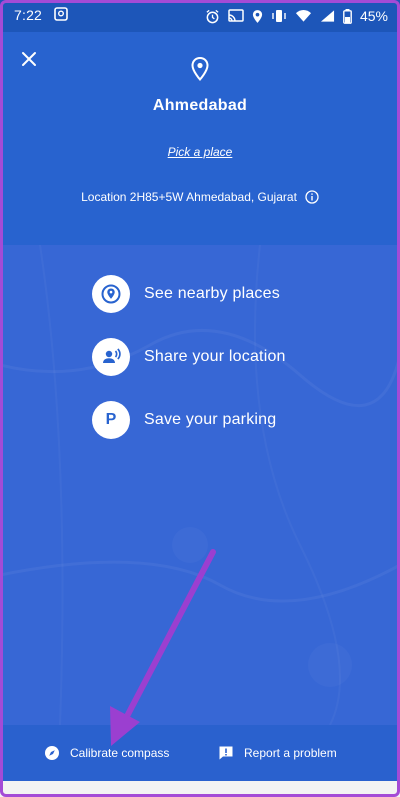 The height and width of the screenshot is (797, 400). What do you see at coordinates (120, 753) in the screenshot?
I see `calibrate-compass-label: Calibrate compass` at bounding box center [120, 753].